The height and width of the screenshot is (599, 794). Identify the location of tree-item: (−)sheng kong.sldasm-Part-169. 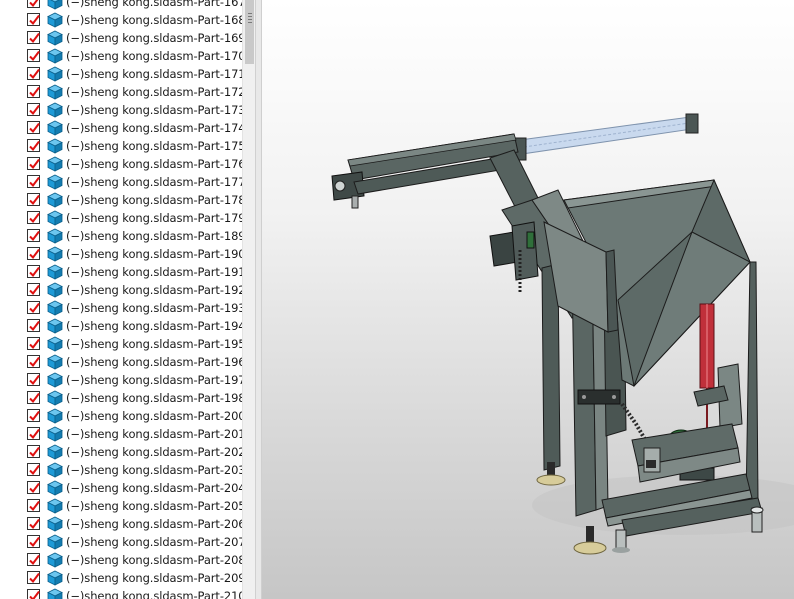
(121, 38).